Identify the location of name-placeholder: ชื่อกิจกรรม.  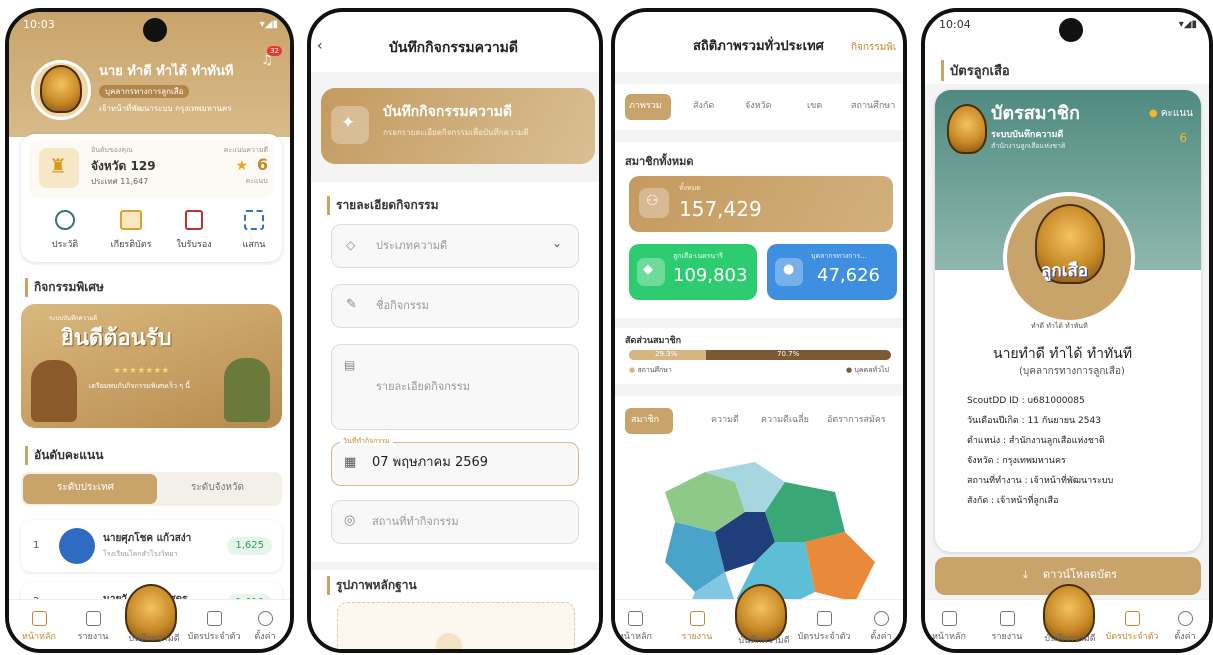
(402, 305).